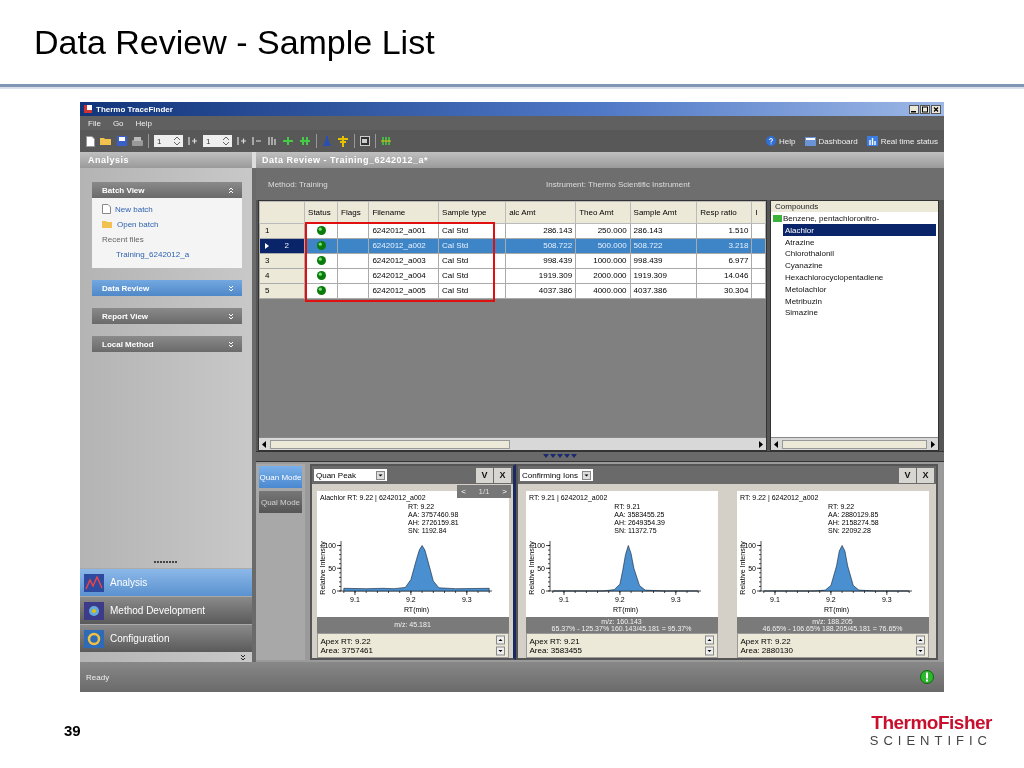  What do you see at coordinates (777, 219) in the screenshot?
I see `group-icon` at bounding box center [777, 219].